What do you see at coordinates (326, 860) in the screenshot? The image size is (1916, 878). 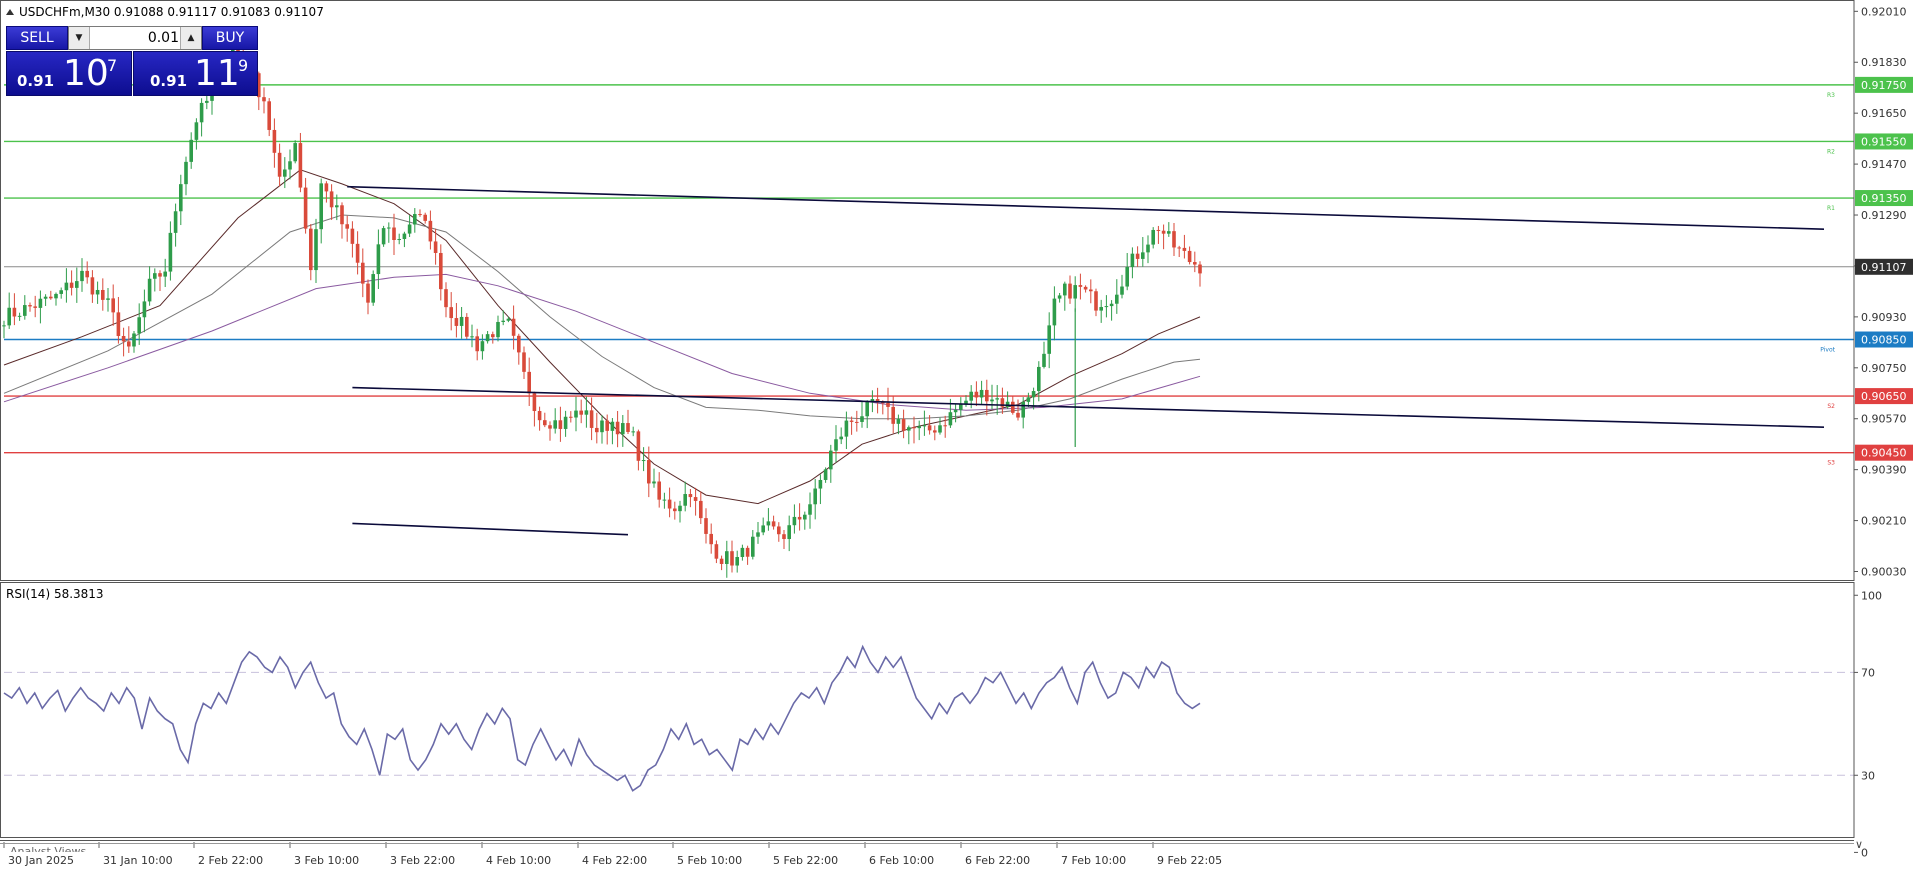 I see `time-axis-tick-label: 3 Feb 10:00` at bounding box center [326, 860].